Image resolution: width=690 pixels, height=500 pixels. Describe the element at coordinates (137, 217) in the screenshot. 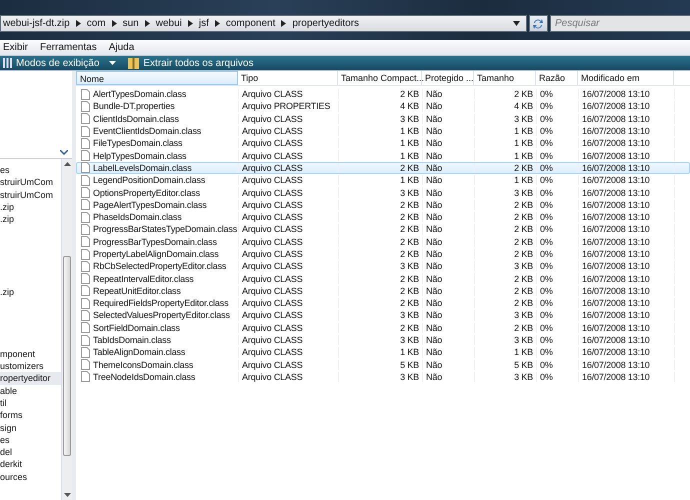

I see `table-cell: PhaseIdsDomain.class` at that location.